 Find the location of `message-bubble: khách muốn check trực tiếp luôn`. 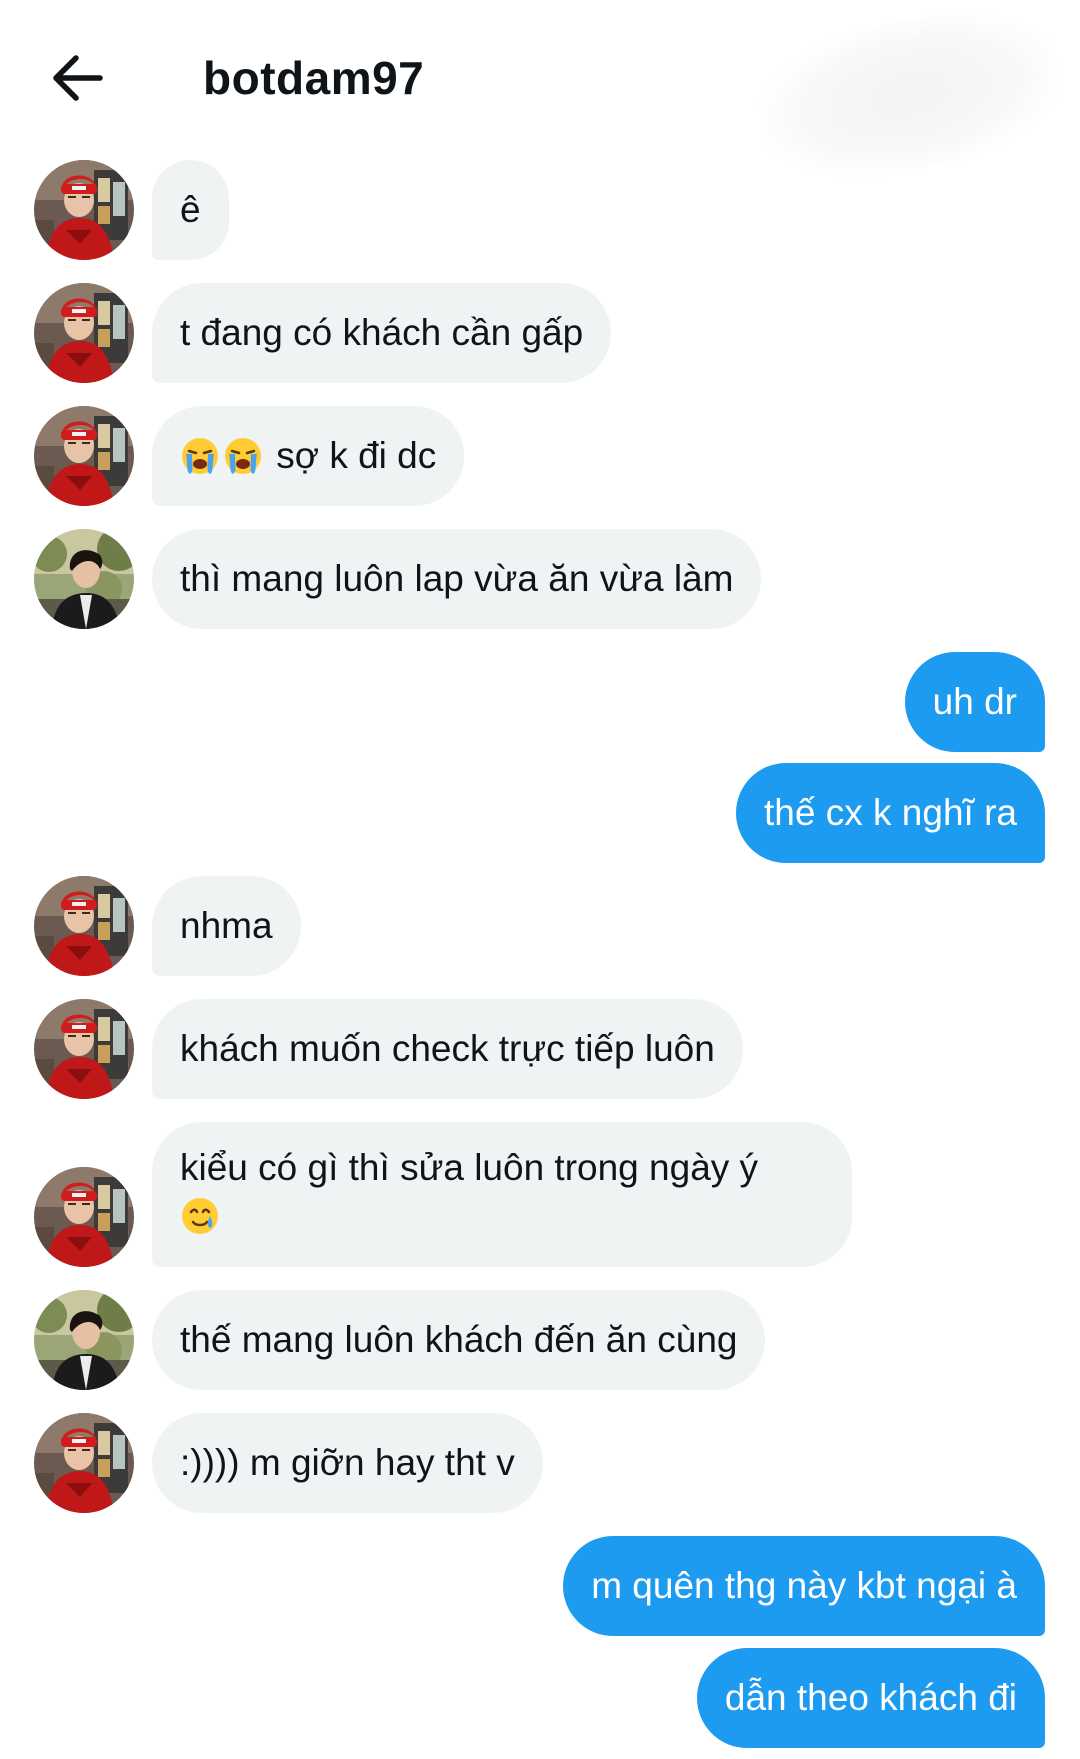

message-bubble: khách muốn check trực tiếp luôn is located at coordinates (447, 1049).